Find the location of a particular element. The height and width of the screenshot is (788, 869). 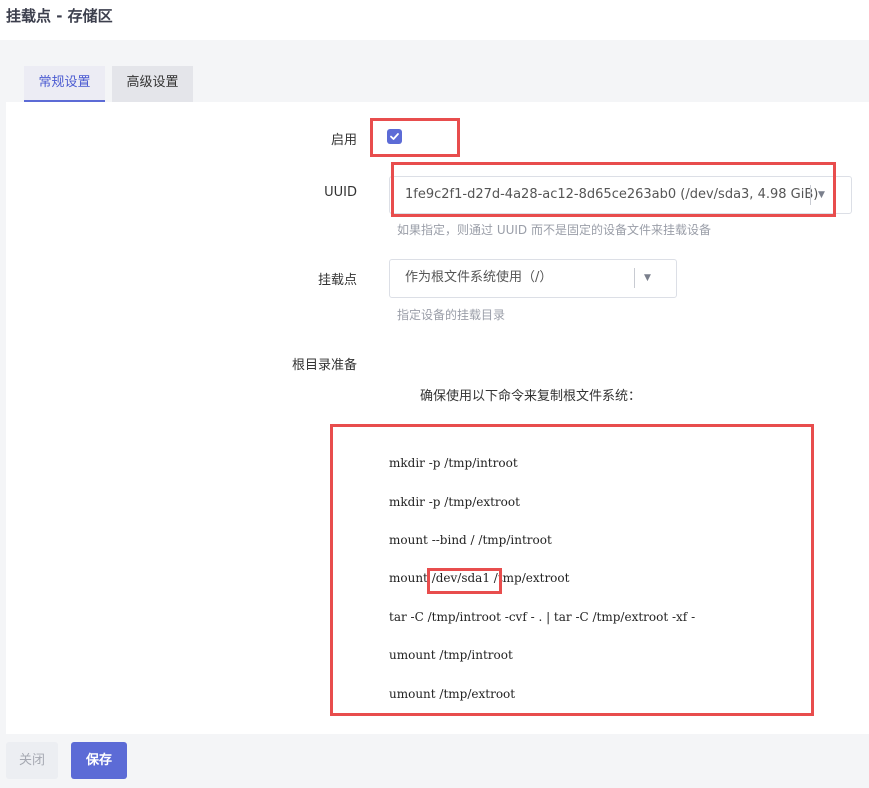

mountpoint-label: 挂载点 is located at coordinates (337, 280).